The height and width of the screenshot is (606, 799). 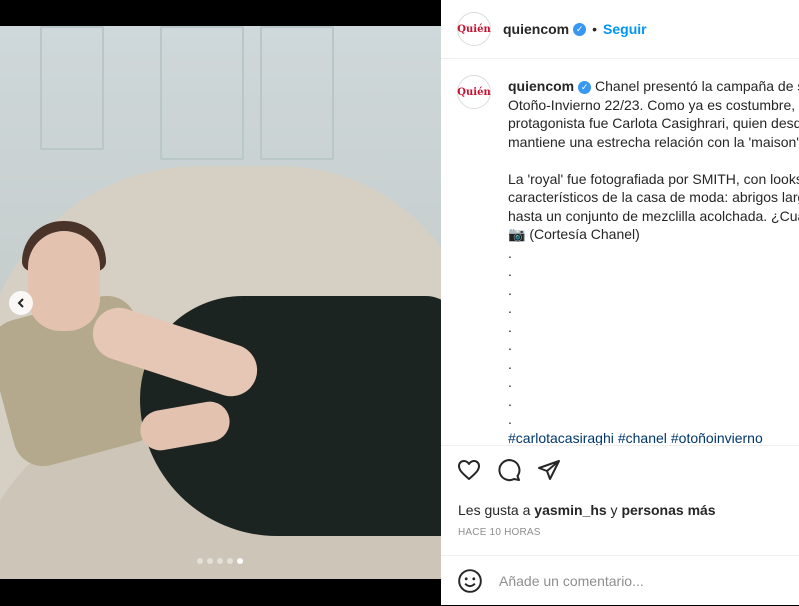 What do you see at coordinates (570, 510) in the screenshot?
I see `liker-username: yasmin_hs` at bounding box center [570, 510].